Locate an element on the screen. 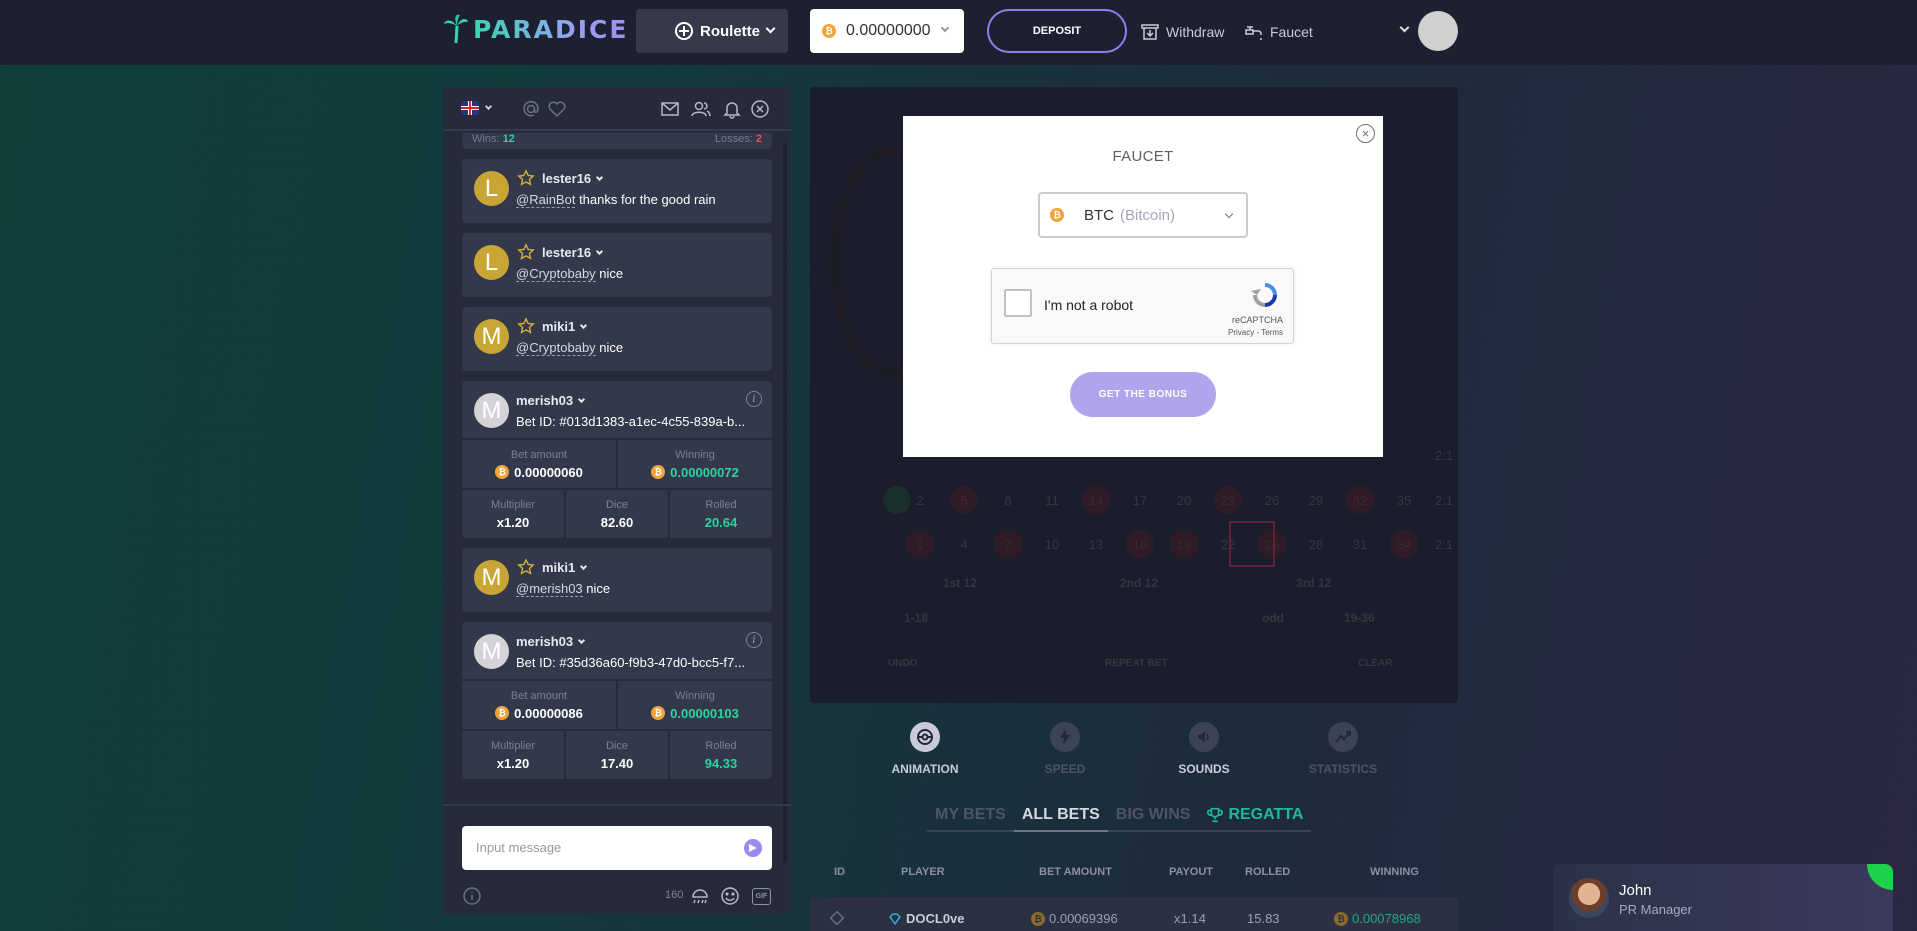 This screenshot has width=1917, height=931. support-chat-widget: John PR Manager is located at coordinates (1723, 897).